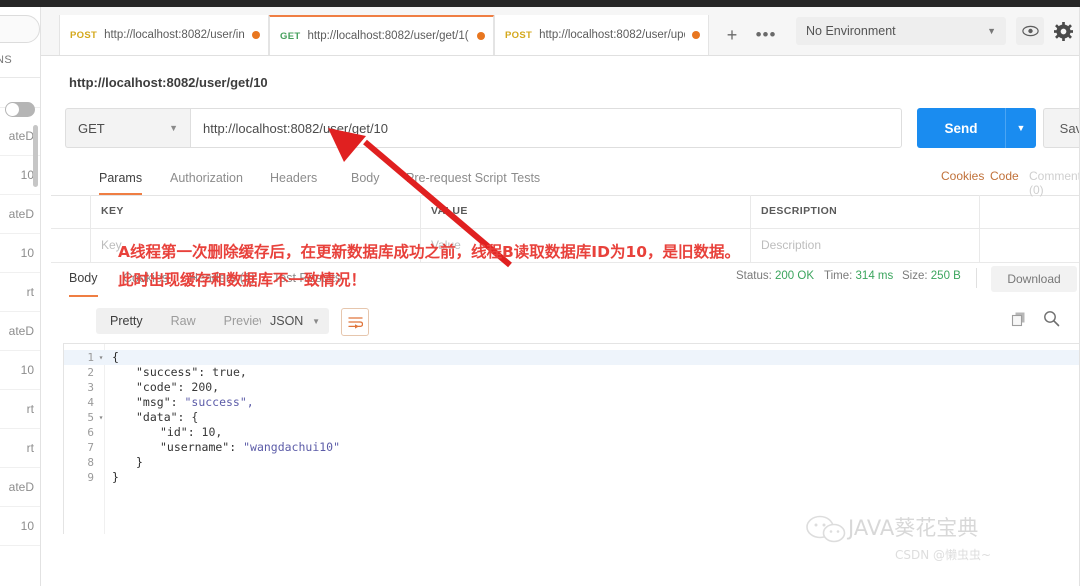  What do you see at coordinates (901, 31) in the screenshot?
I see `environment-selector: No Environment ▼` at bounding box center [901, 31].